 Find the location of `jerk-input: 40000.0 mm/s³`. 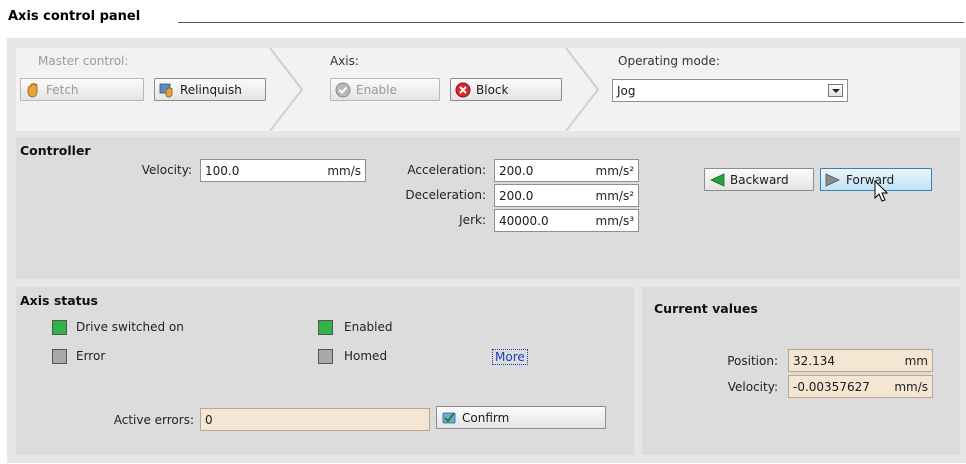

jerk-input: 40000.0 mm/s³ is located at coordinates (566, 220).